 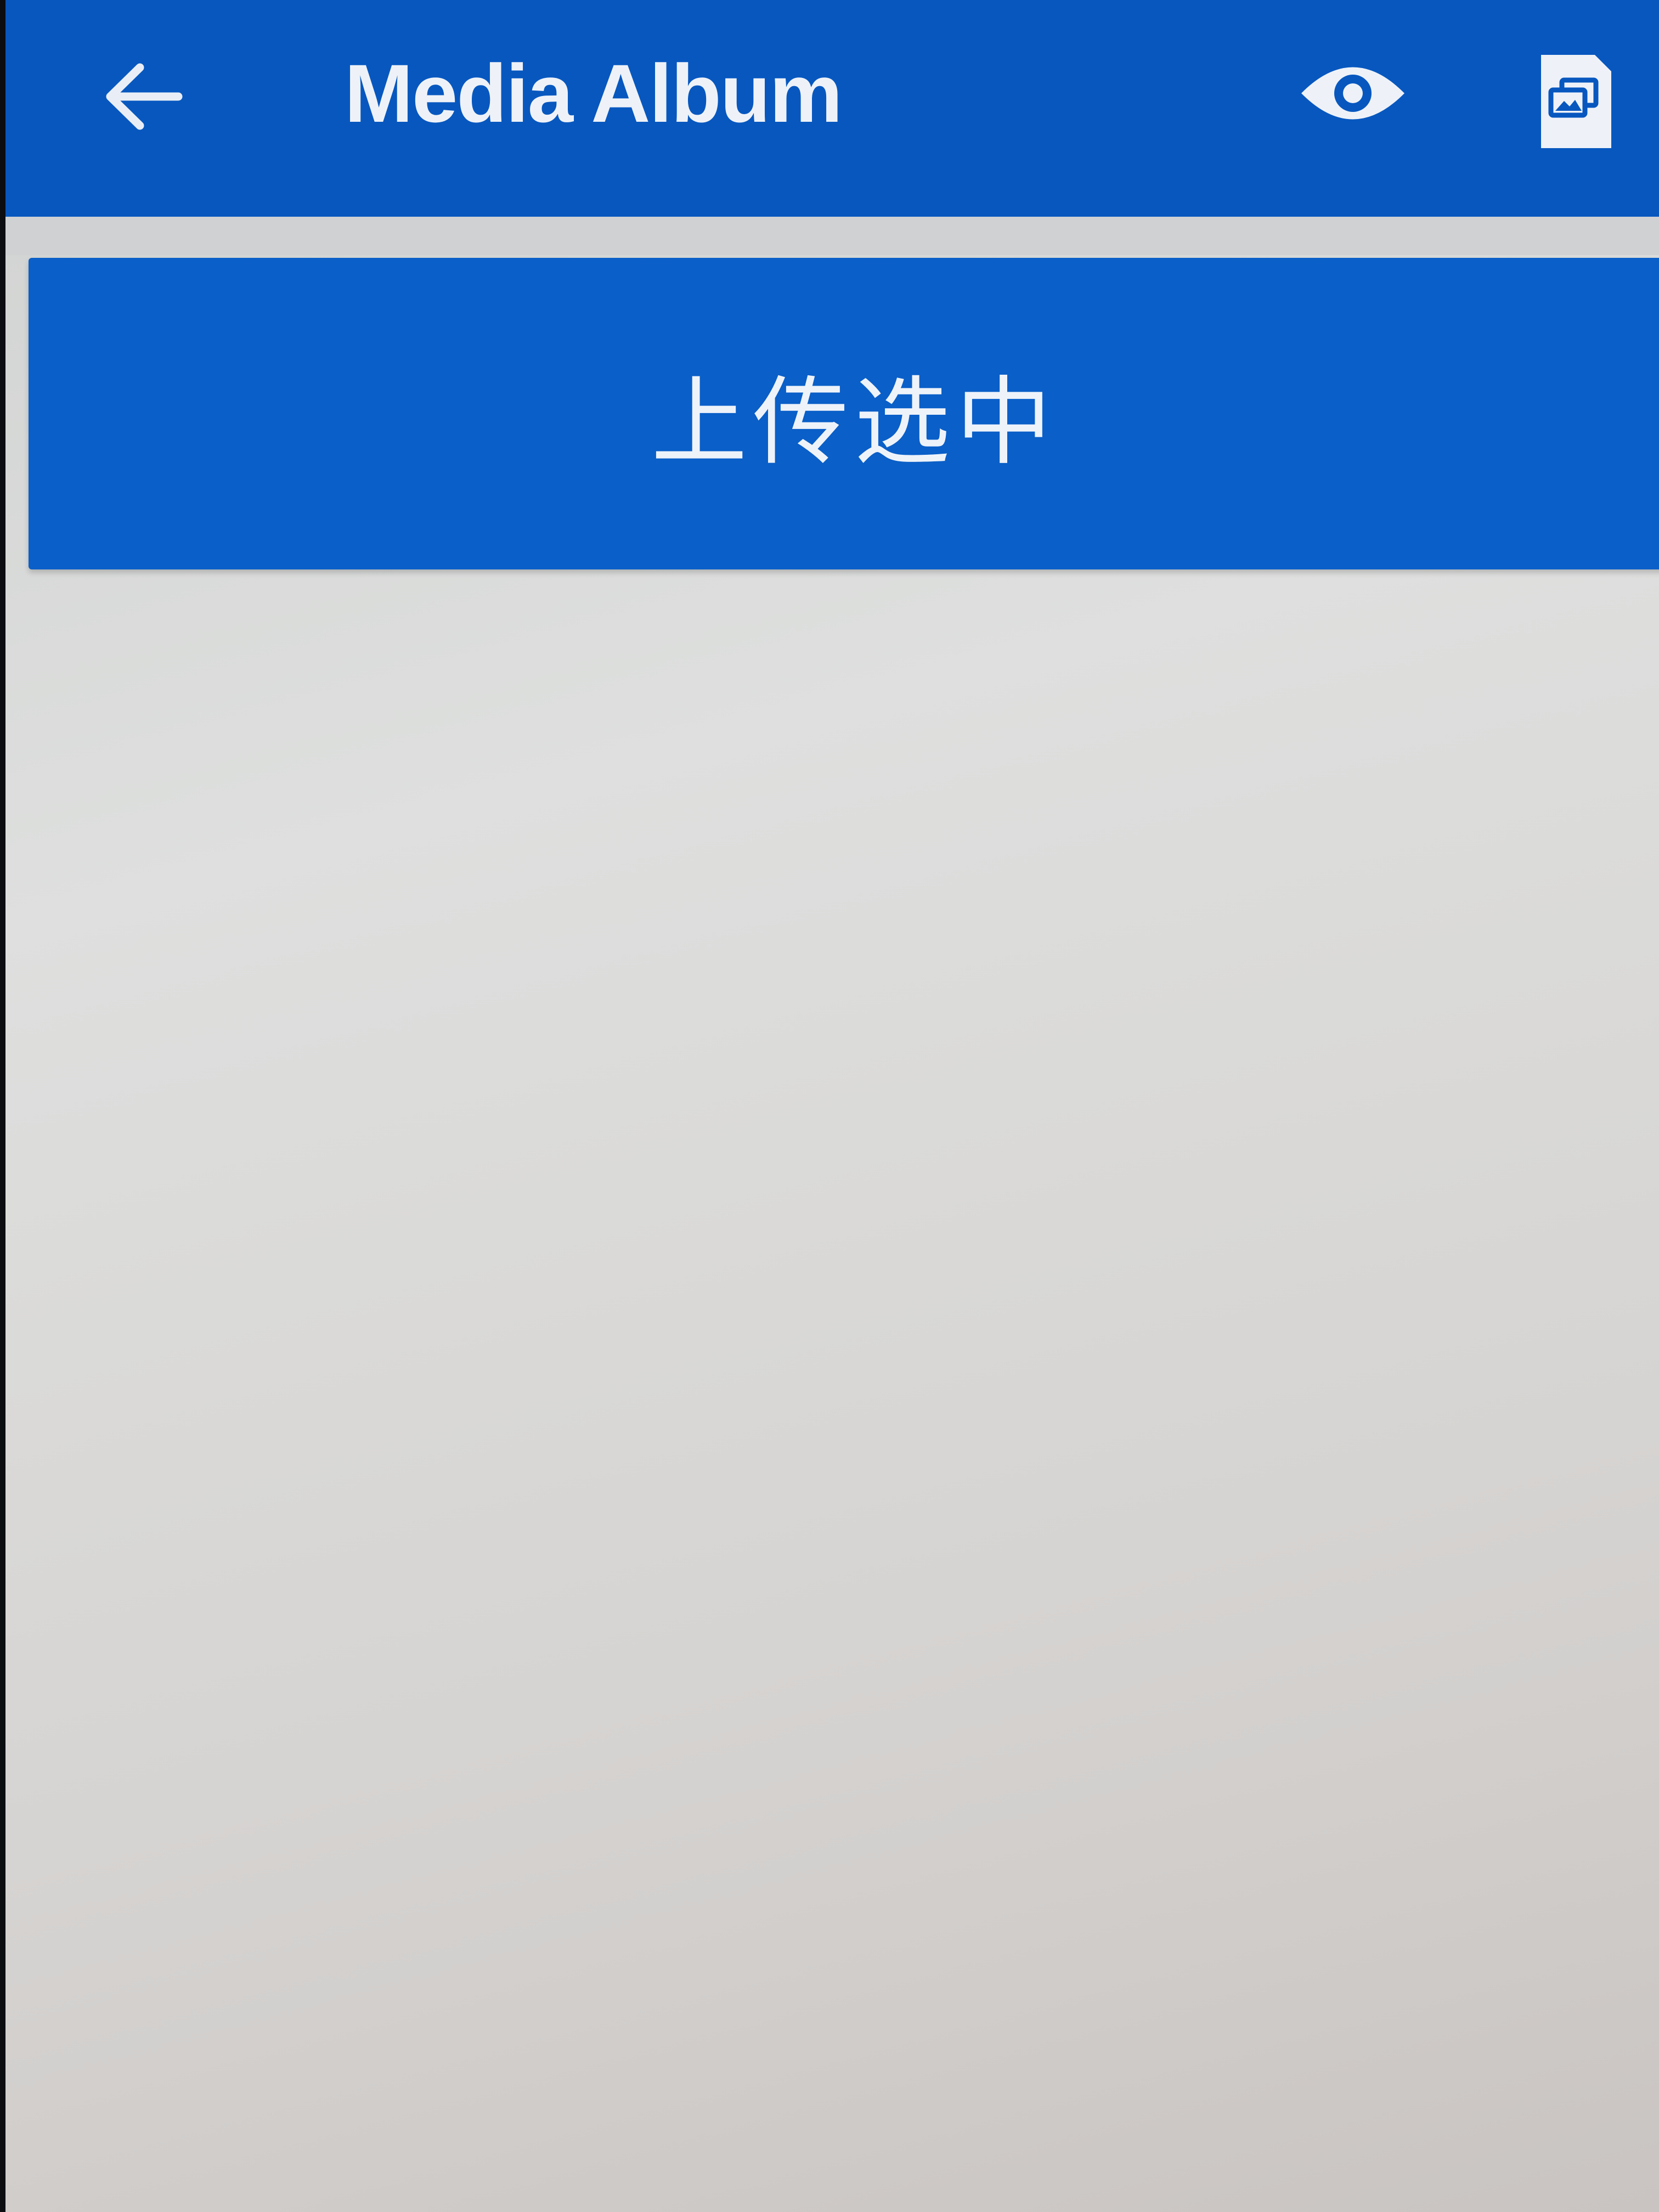 I want to click on preview-button, so click(x=1353, y=93).